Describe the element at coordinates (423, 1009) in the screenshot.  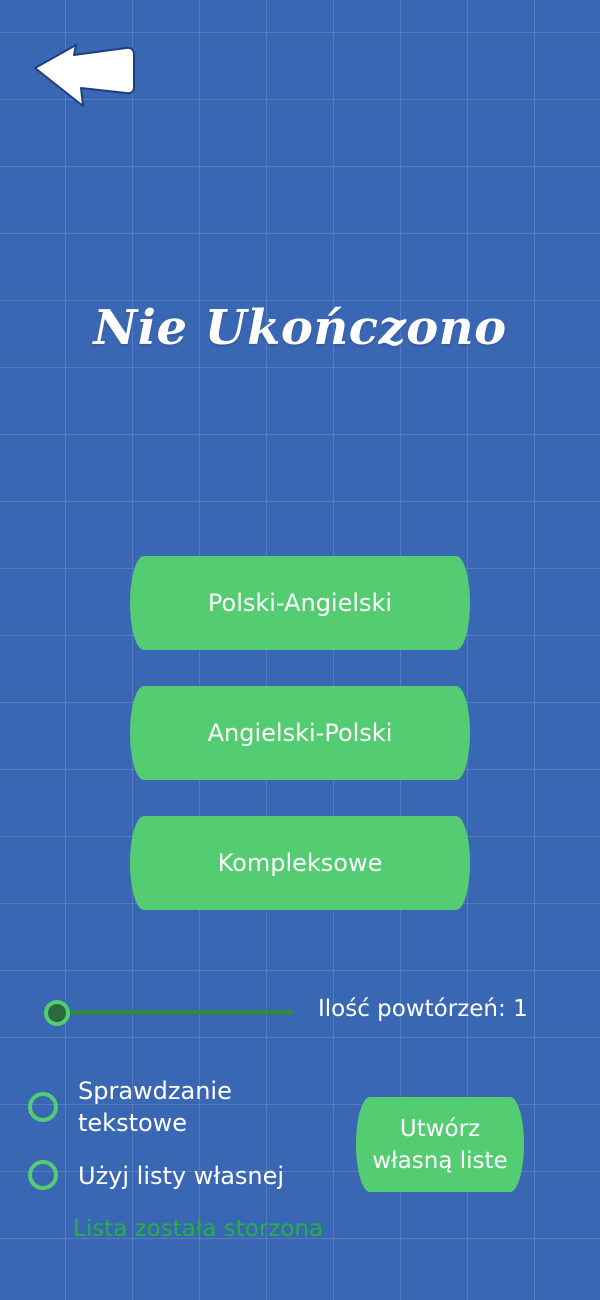
I see `repetitions-label: Ilość powtórzeń: 1` at that location.